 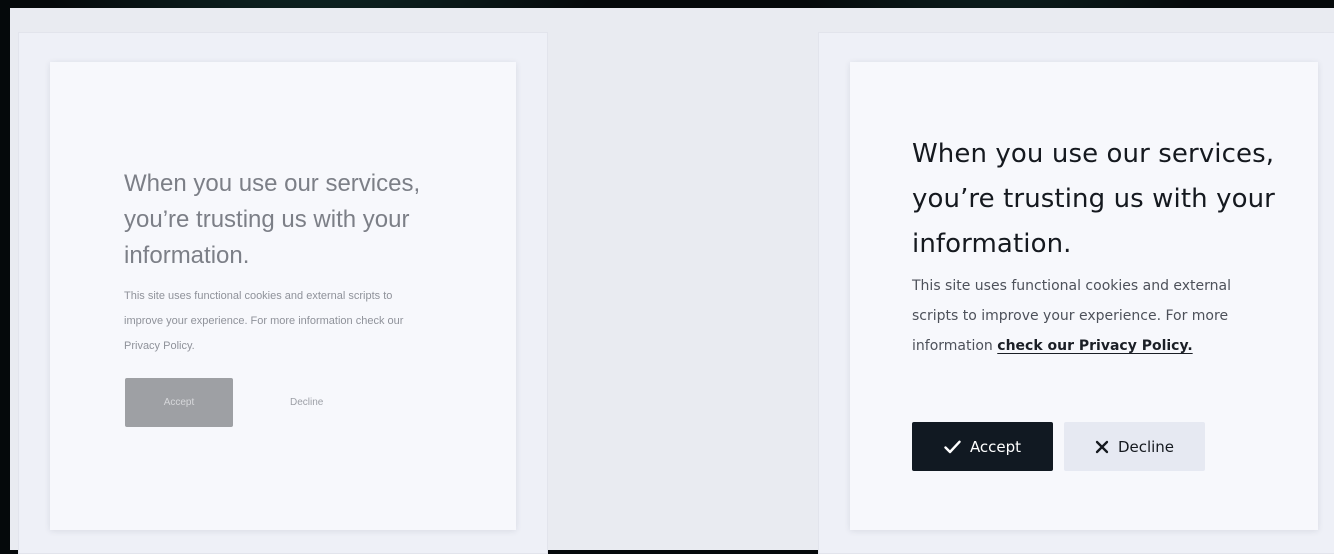 I want to click on checkmark-icon, so click(x=952, y=446).